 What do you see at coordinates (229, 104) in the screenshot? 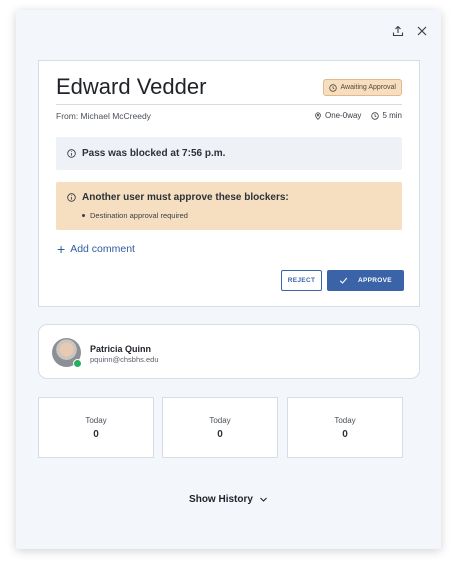
I see `divider` at bounding box center [229, 104].